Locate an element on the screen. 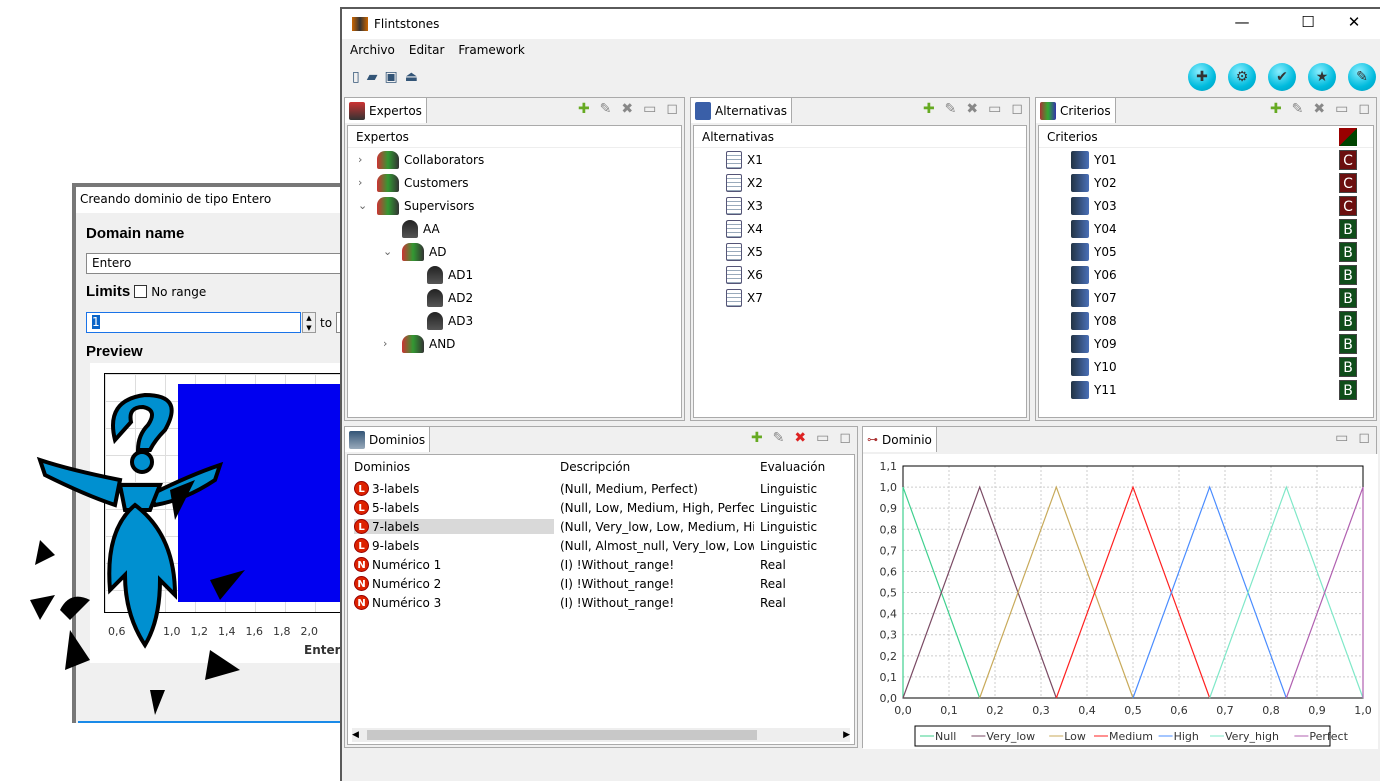  table-row: N Numérico 3 (I) !Without_range! Real is located at coordinates (601, 602).